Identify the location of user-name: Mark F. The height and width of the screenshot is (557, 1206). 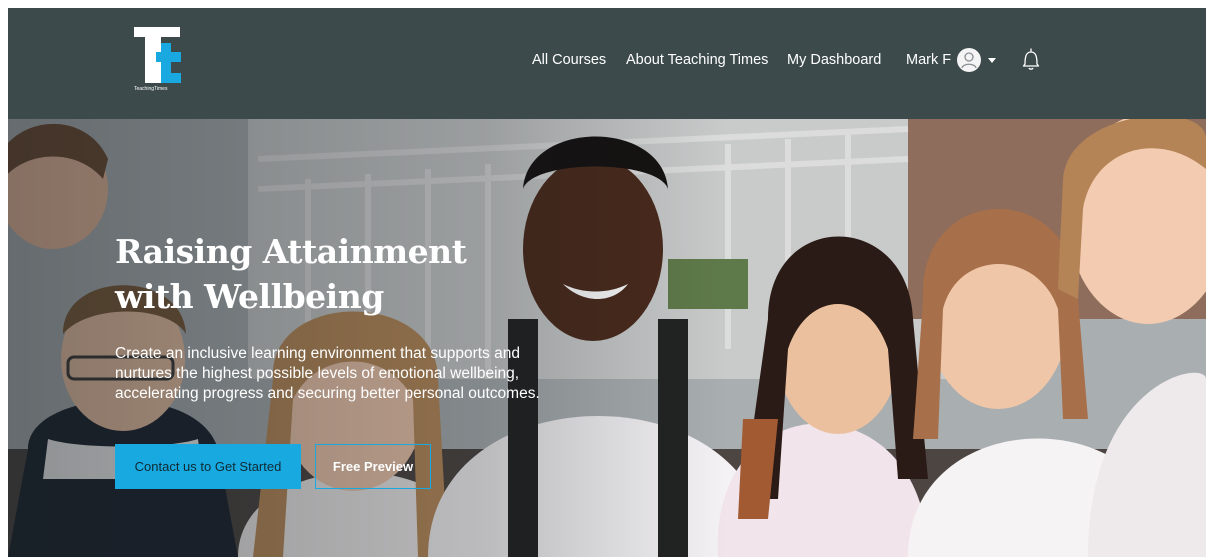
(929, 60).